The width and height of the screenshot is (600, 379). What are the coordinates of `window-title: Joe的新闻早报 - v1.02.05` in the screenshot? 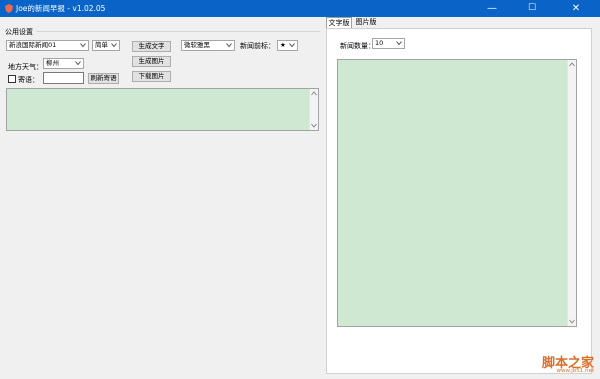 It's located at (61, 8).